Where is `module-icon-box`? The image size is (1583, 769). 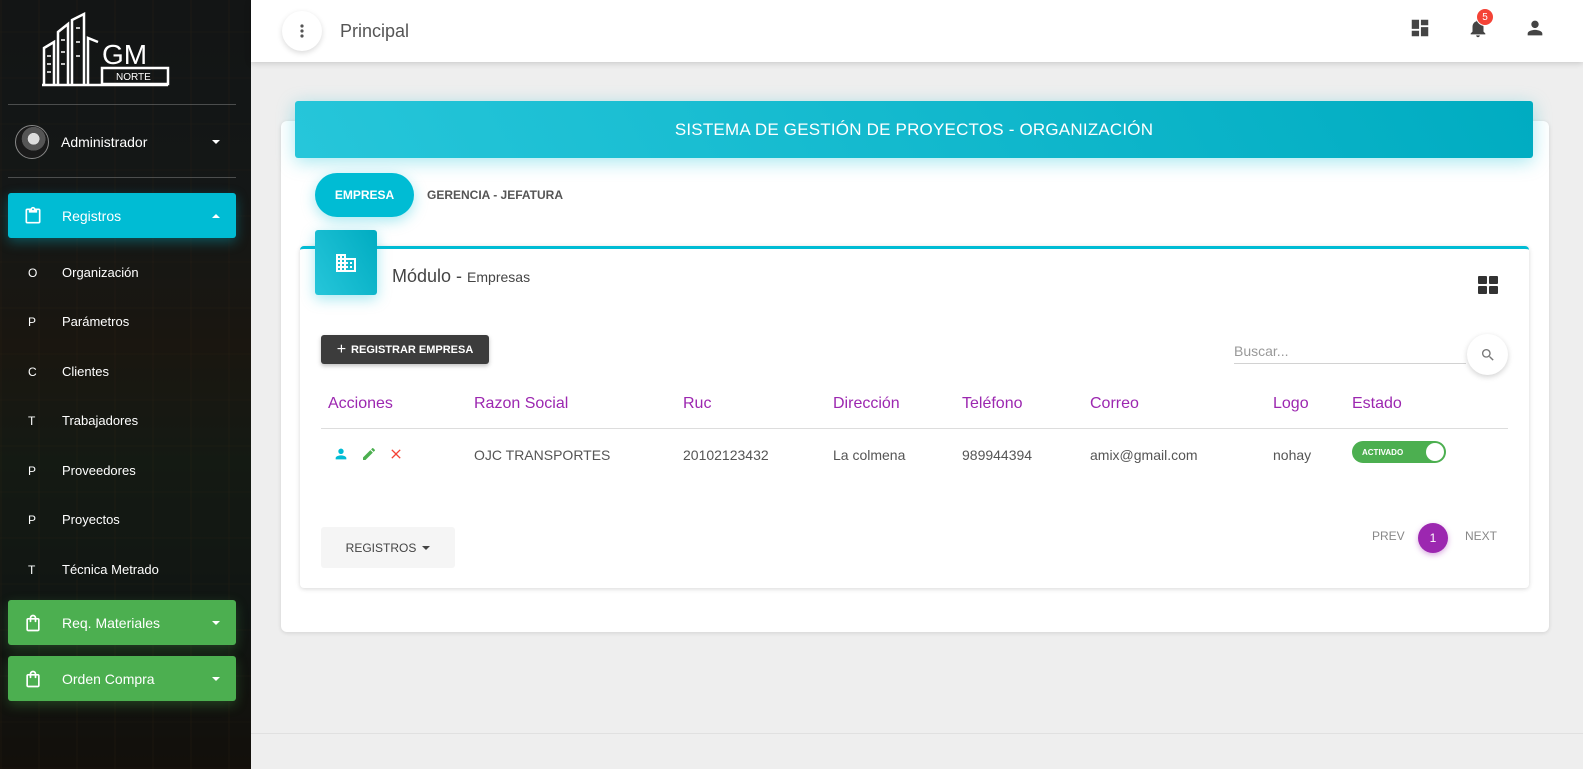 module-icon-box is located at coordinates (346, 262).